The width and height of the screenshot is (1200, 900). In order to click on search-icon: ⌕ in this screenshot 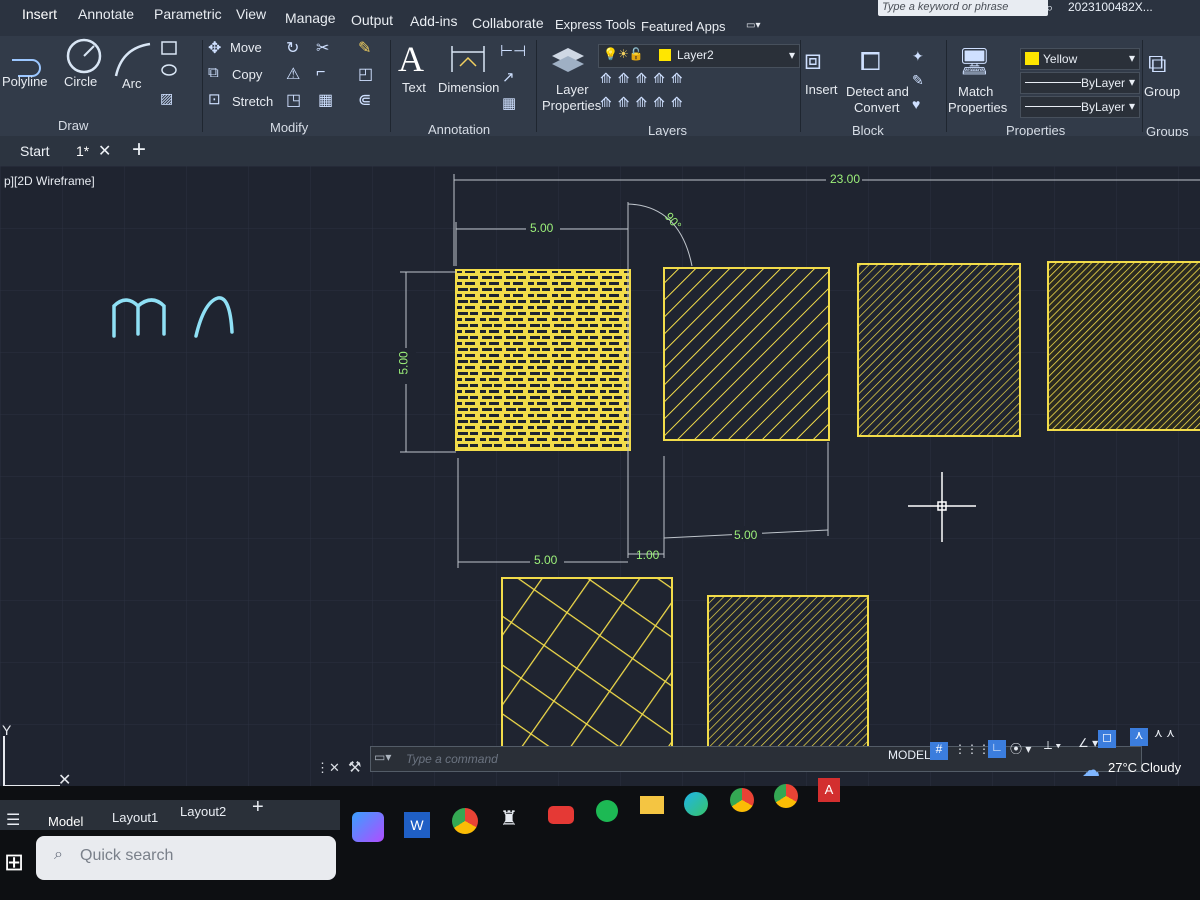, I will do `click(1049, 8)`.